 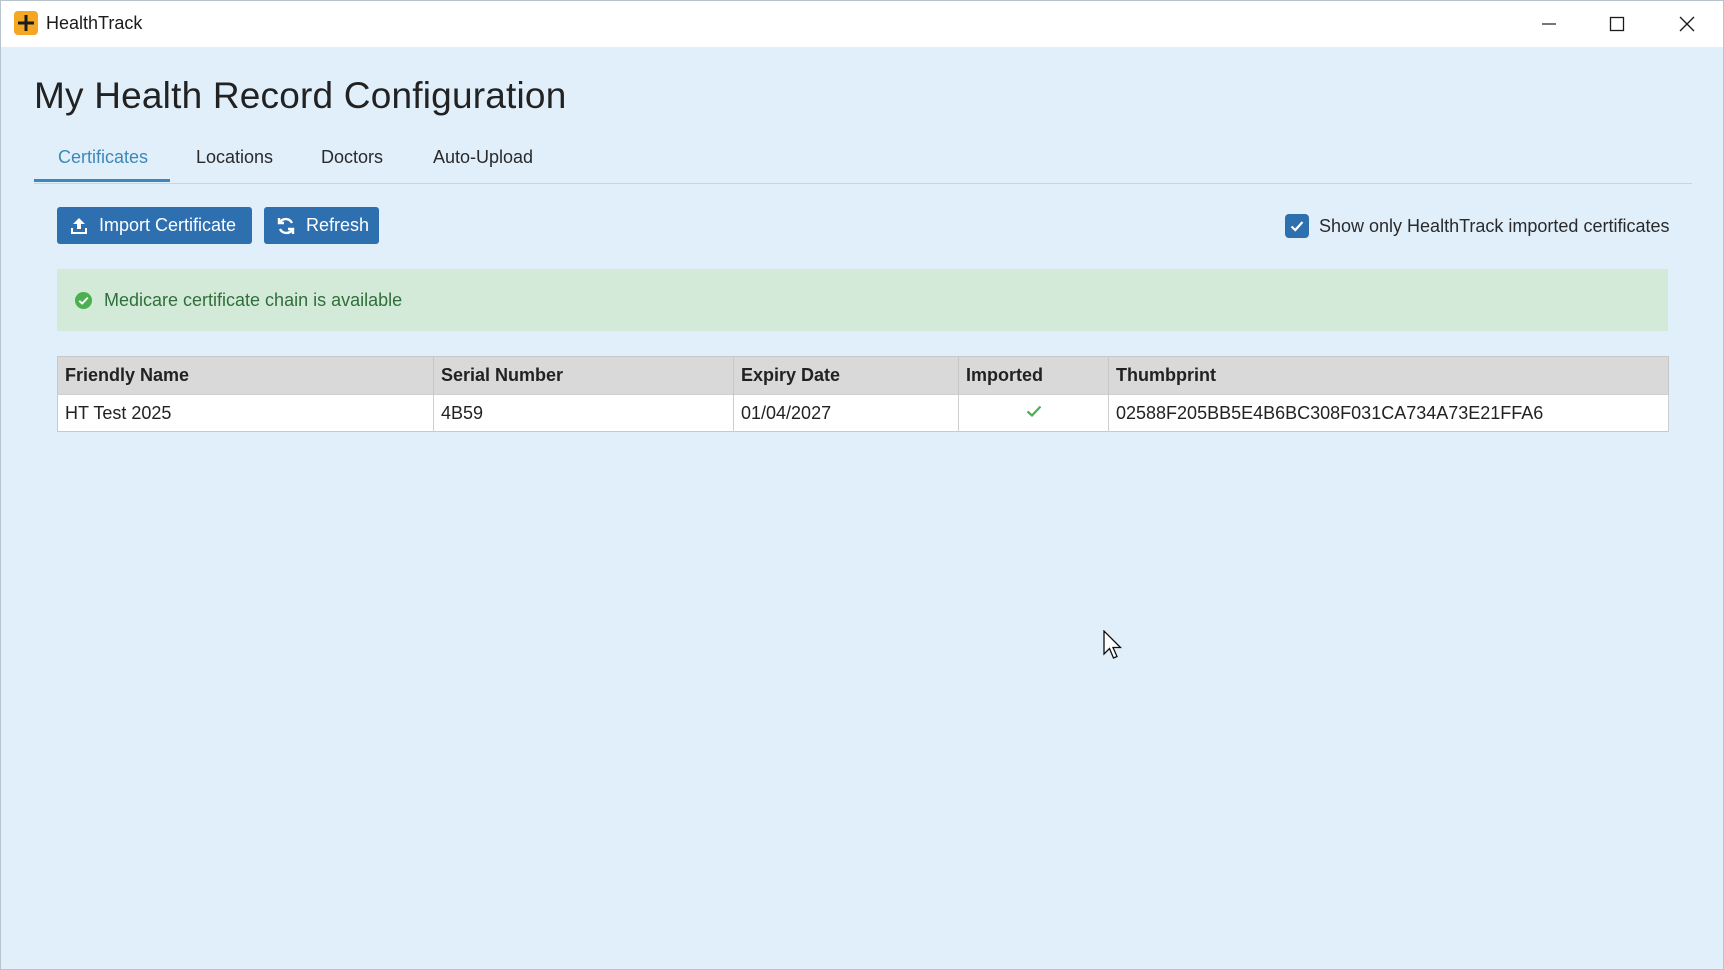 I want to click on page-title: My Health Record Configuration, so click(x=300, y=95).